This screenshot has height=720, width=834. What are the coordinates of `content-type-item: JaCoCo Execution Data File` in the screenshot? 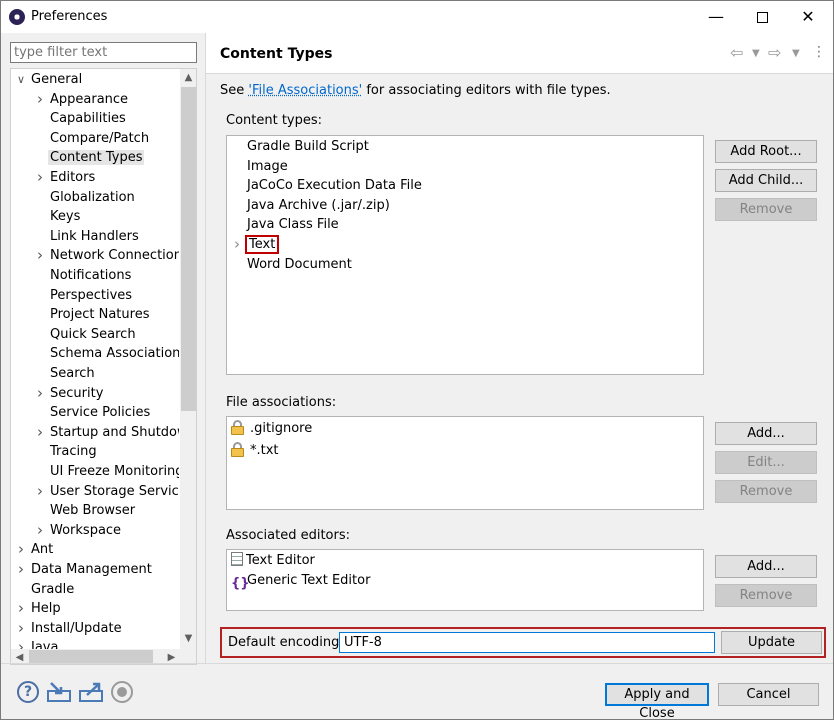 It's located at (334, 185).